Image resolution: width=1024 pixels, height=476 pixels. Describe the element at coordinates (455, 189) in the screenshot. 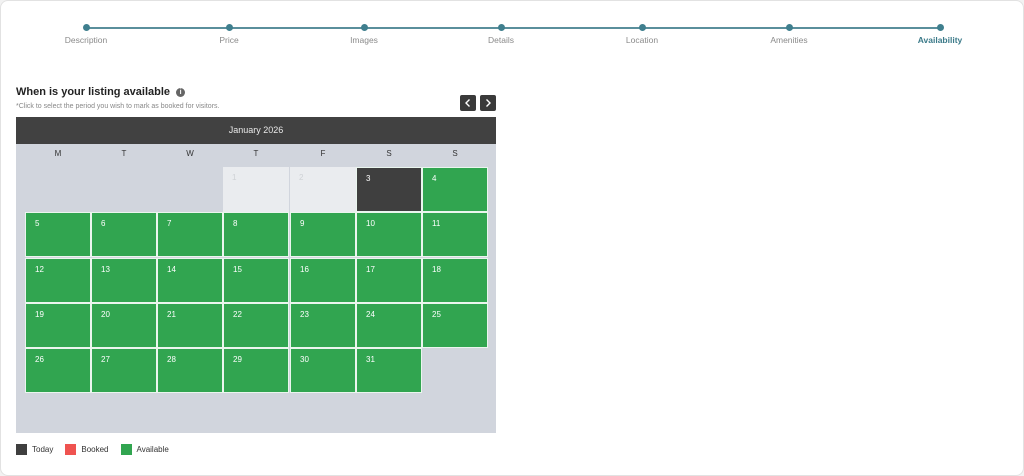

I see `day-cell-4: 4` at that location.